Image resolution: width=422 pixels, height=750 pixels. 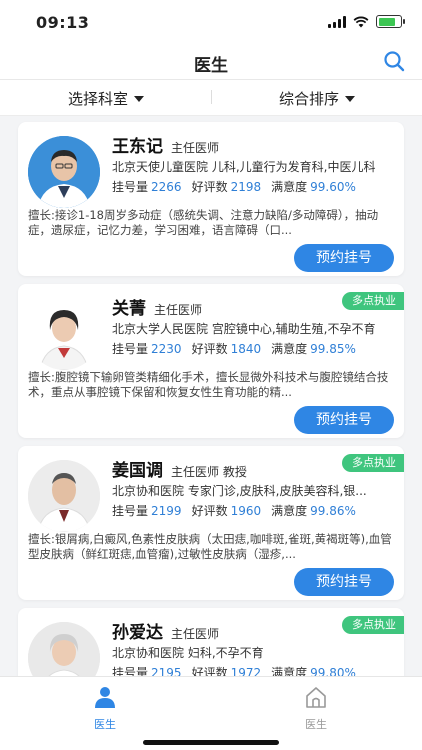 I want to click on tab-home-label: 医生, so click(x=316, y=724).